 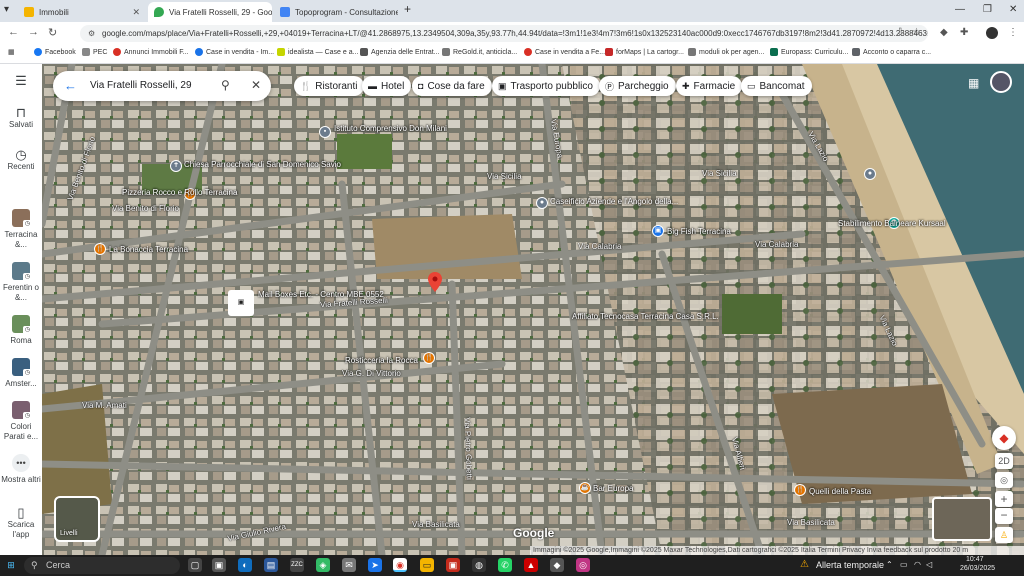 I want to click on street-view-preview, so click(x=962, y=519).